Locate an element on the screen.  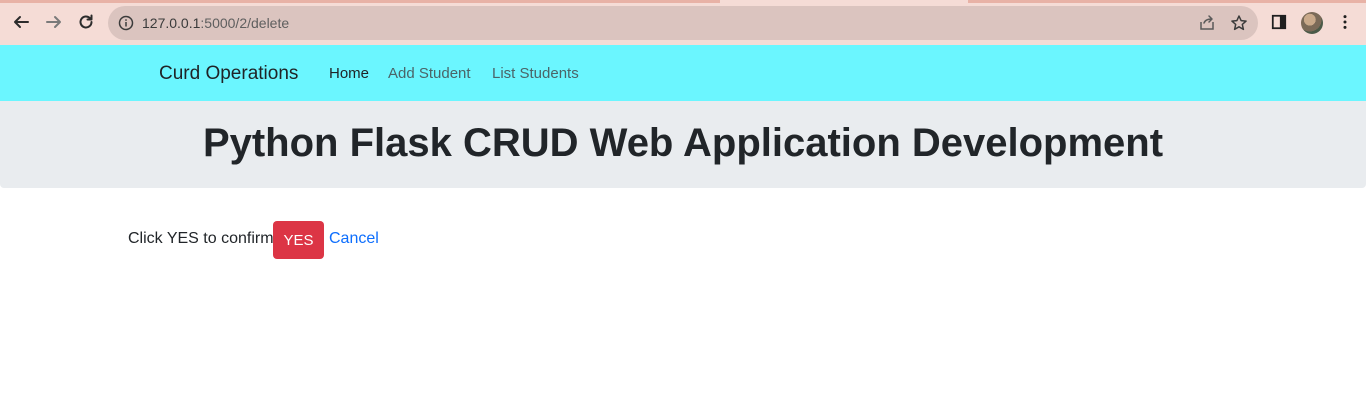
address-bar: 127.0.0.1:5000/2/delete is located at coordinates (683, 23).